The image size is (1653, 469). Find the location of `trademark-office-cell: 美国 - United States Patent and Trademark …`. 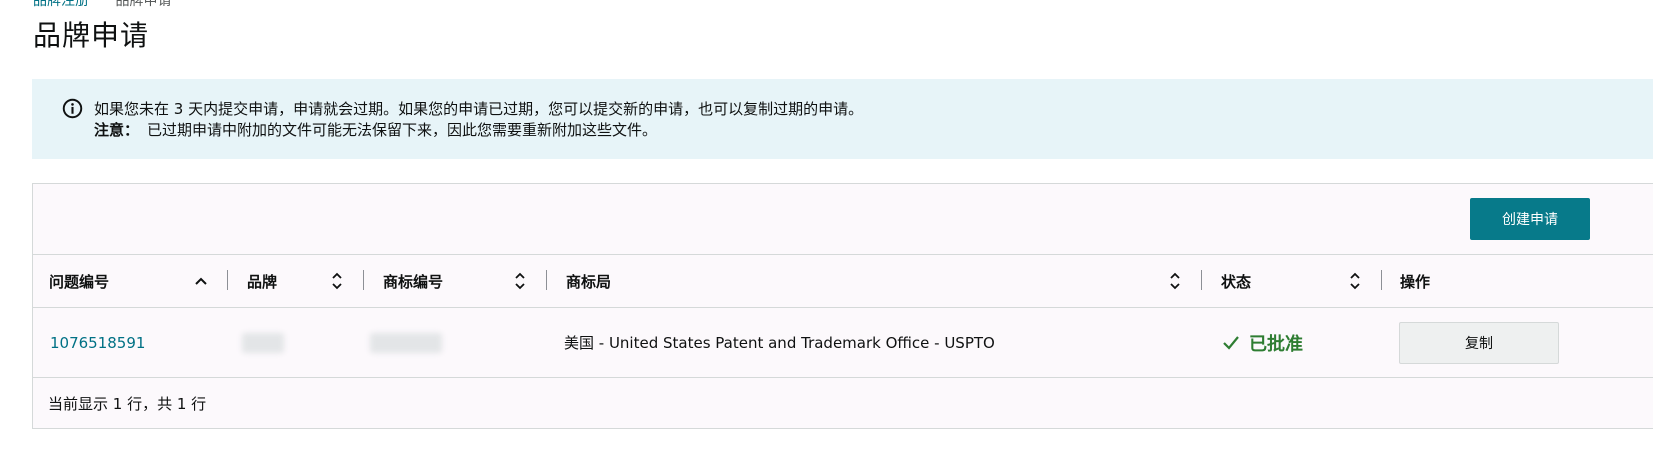

trademark-office-cell: 美国 - United States Patent and Trademark … is located at coordinates (779, 343).